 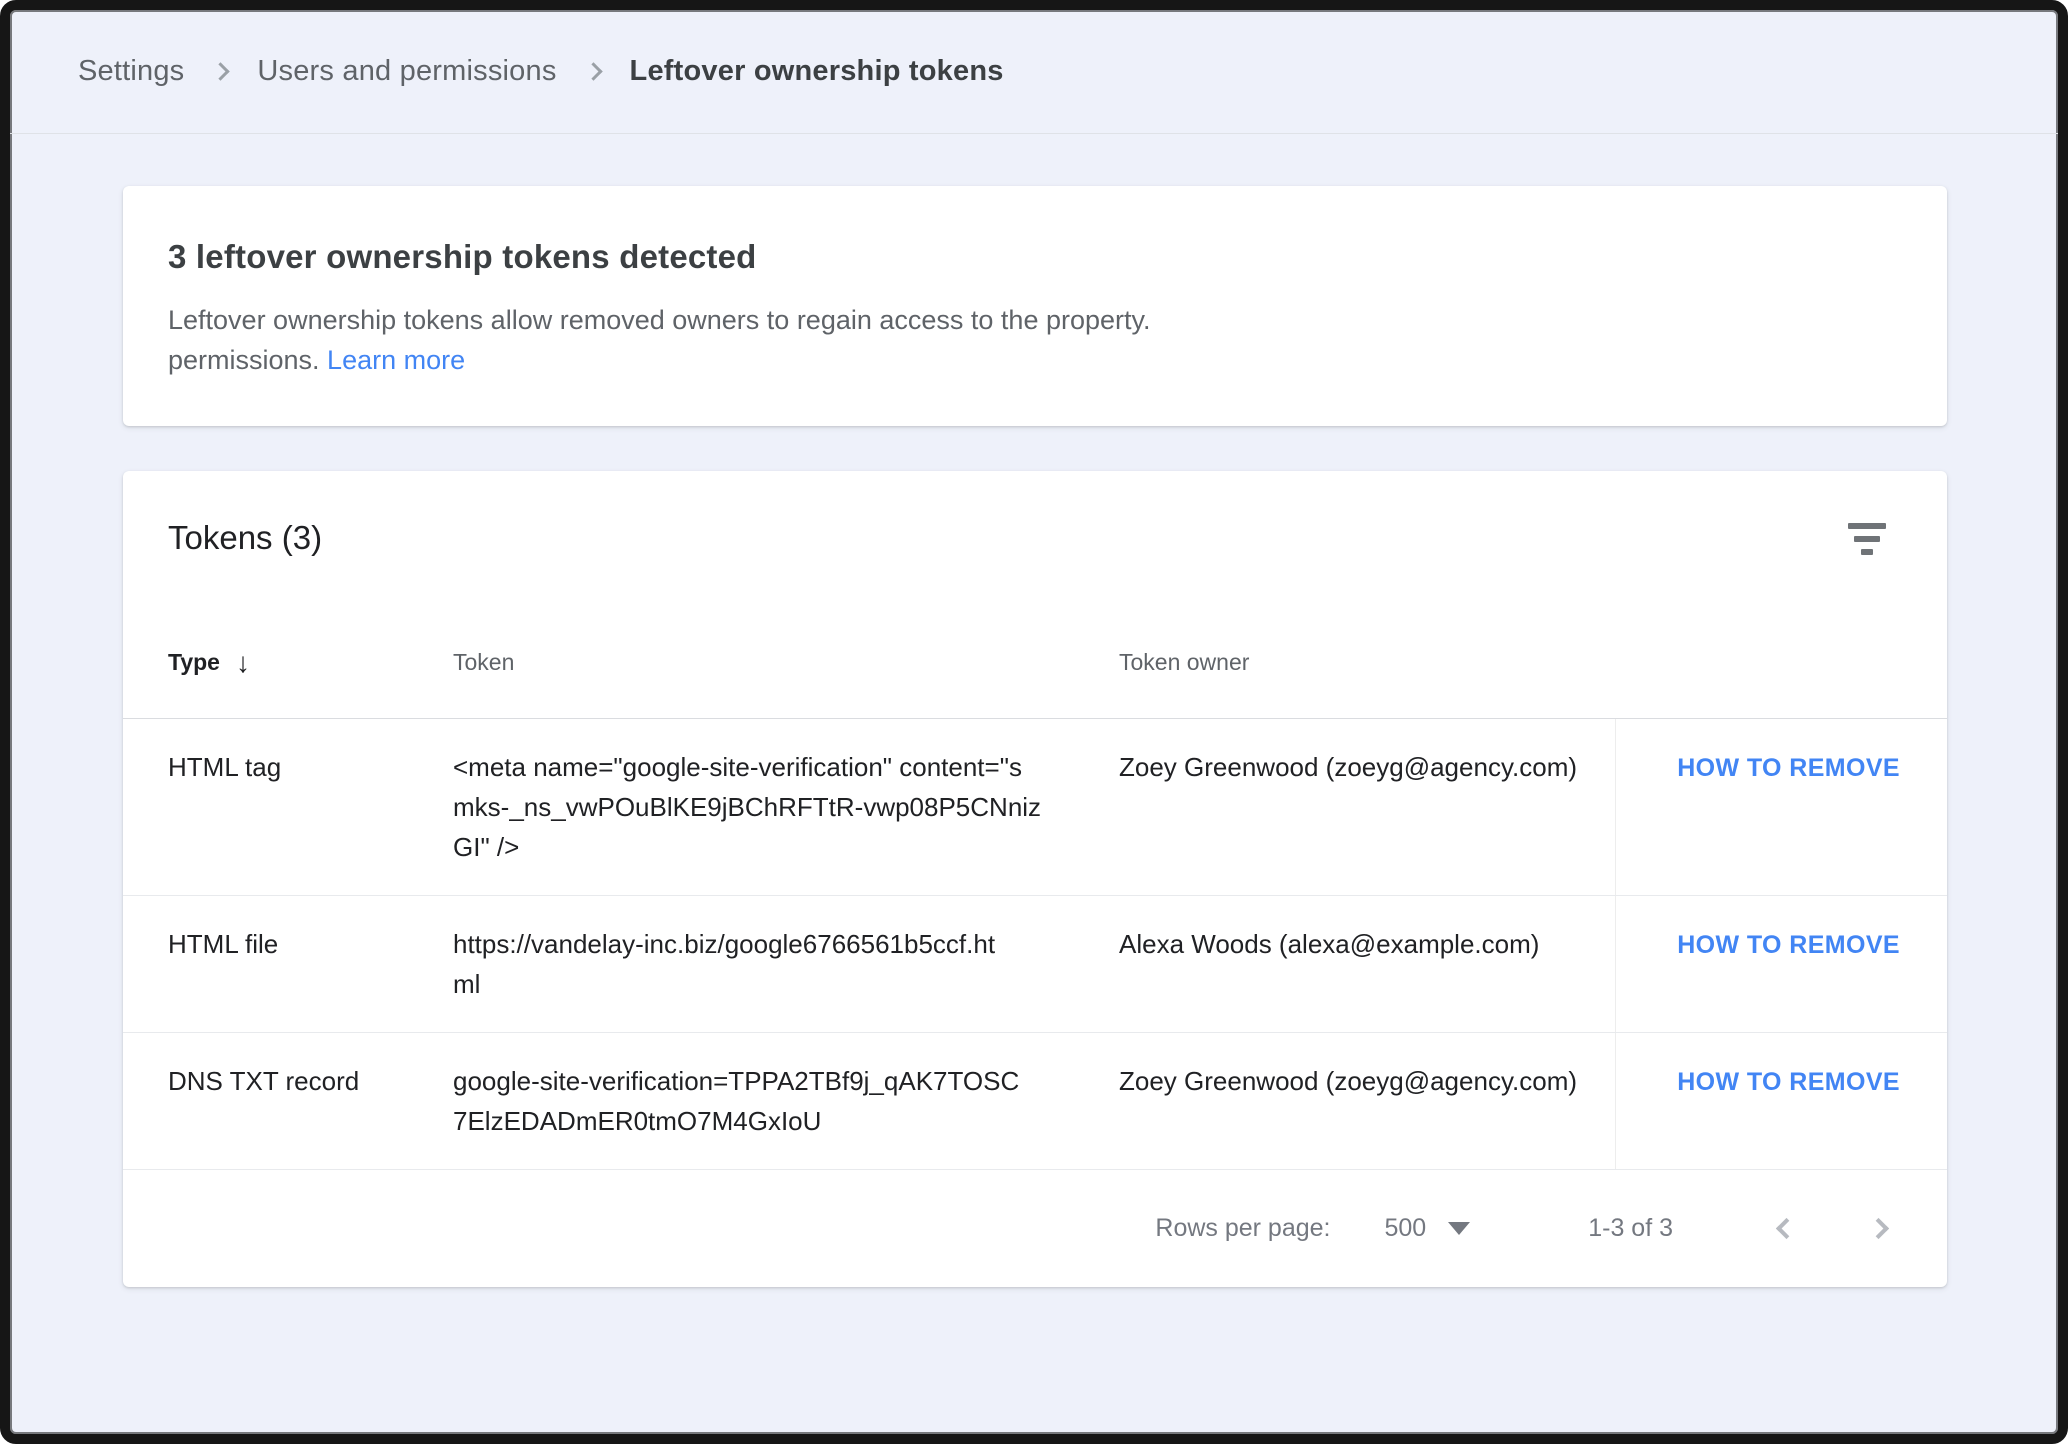 I want to click on token-value-line: GI" />, so click(x=486, y=847).